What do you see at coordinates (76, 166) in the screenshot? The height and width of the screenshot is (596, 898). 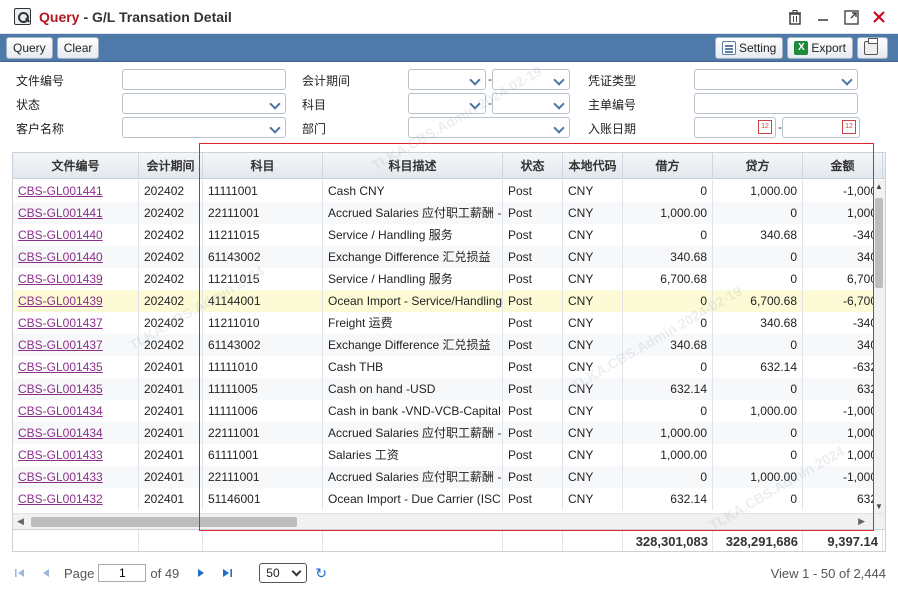 I see `column-header: 文件编号` at bounding box center [76, 166].